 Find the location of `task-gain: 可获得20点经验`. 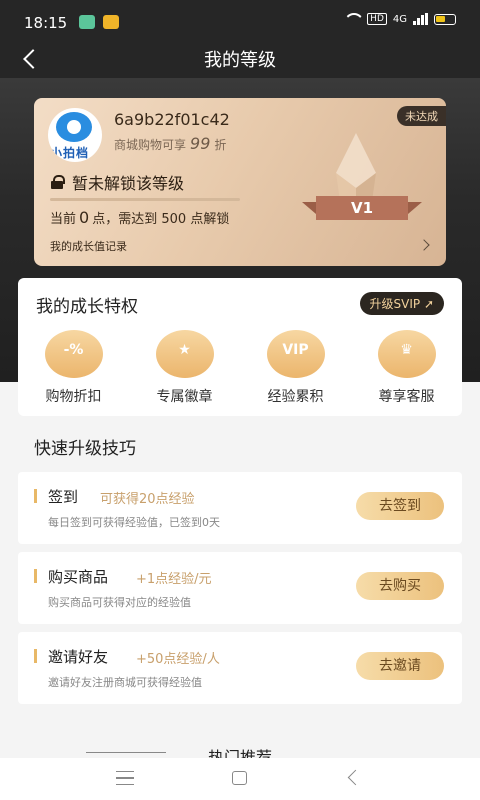

task-gain: 可获得20点经验 is located at coordinates (147, 499).